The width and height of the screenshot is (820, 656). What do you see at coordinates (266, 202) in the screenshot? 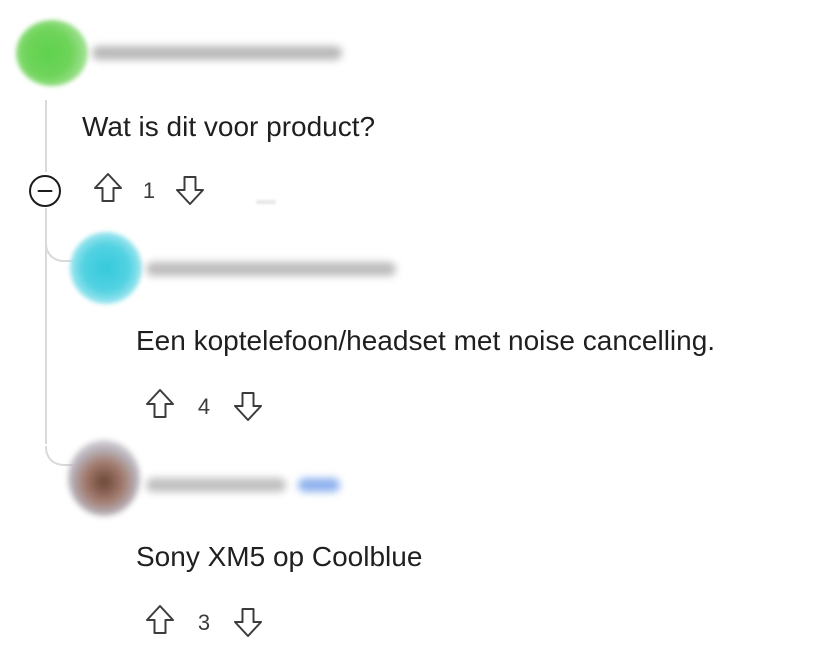
I see `smudge` at bounding box center [266, 202].